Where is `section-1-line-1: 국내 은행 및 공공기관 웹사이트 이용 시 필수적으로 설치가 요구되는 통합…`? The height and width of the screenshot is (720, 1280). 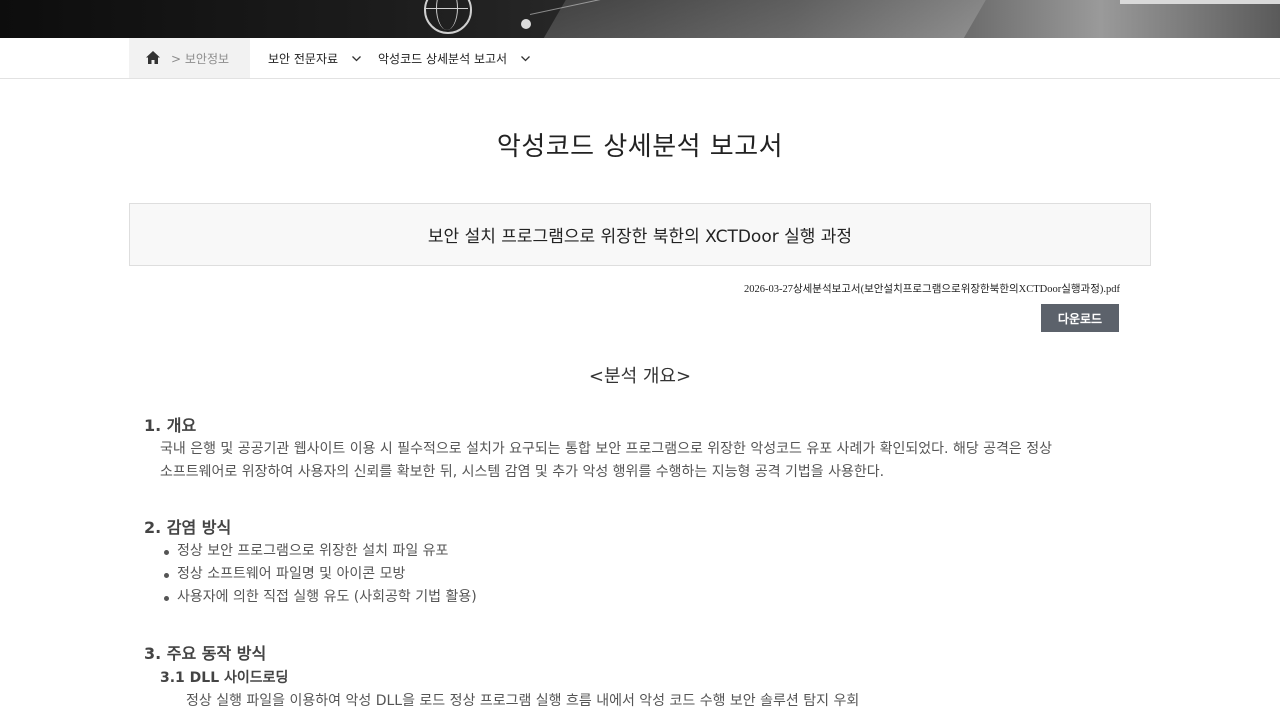
section-1-line-1: 국내 은행 및 공공기관 웹사이트 이용 시 필수적으로 설치가 요구되는 통합… is located at coordinates (606, 449).